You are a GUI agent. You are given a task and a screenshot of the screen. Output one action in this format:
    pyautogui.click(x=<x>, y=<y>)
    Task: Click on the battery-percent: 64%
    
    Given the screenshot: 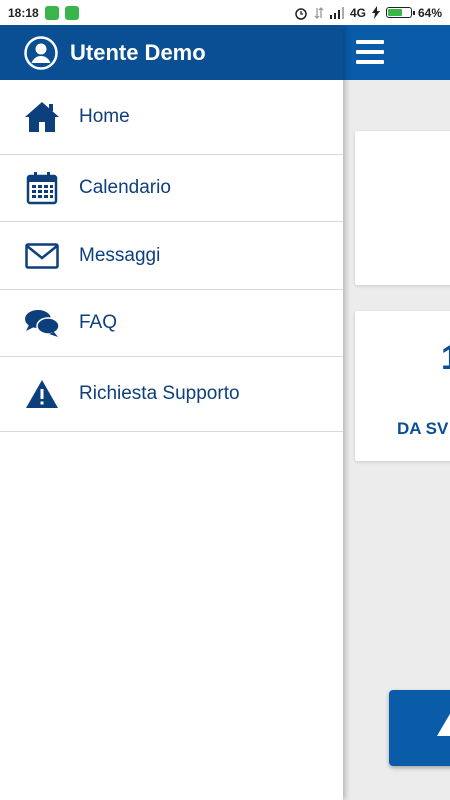 What is the action you would take?
    pyautogui.click(x=429, y=12)
    